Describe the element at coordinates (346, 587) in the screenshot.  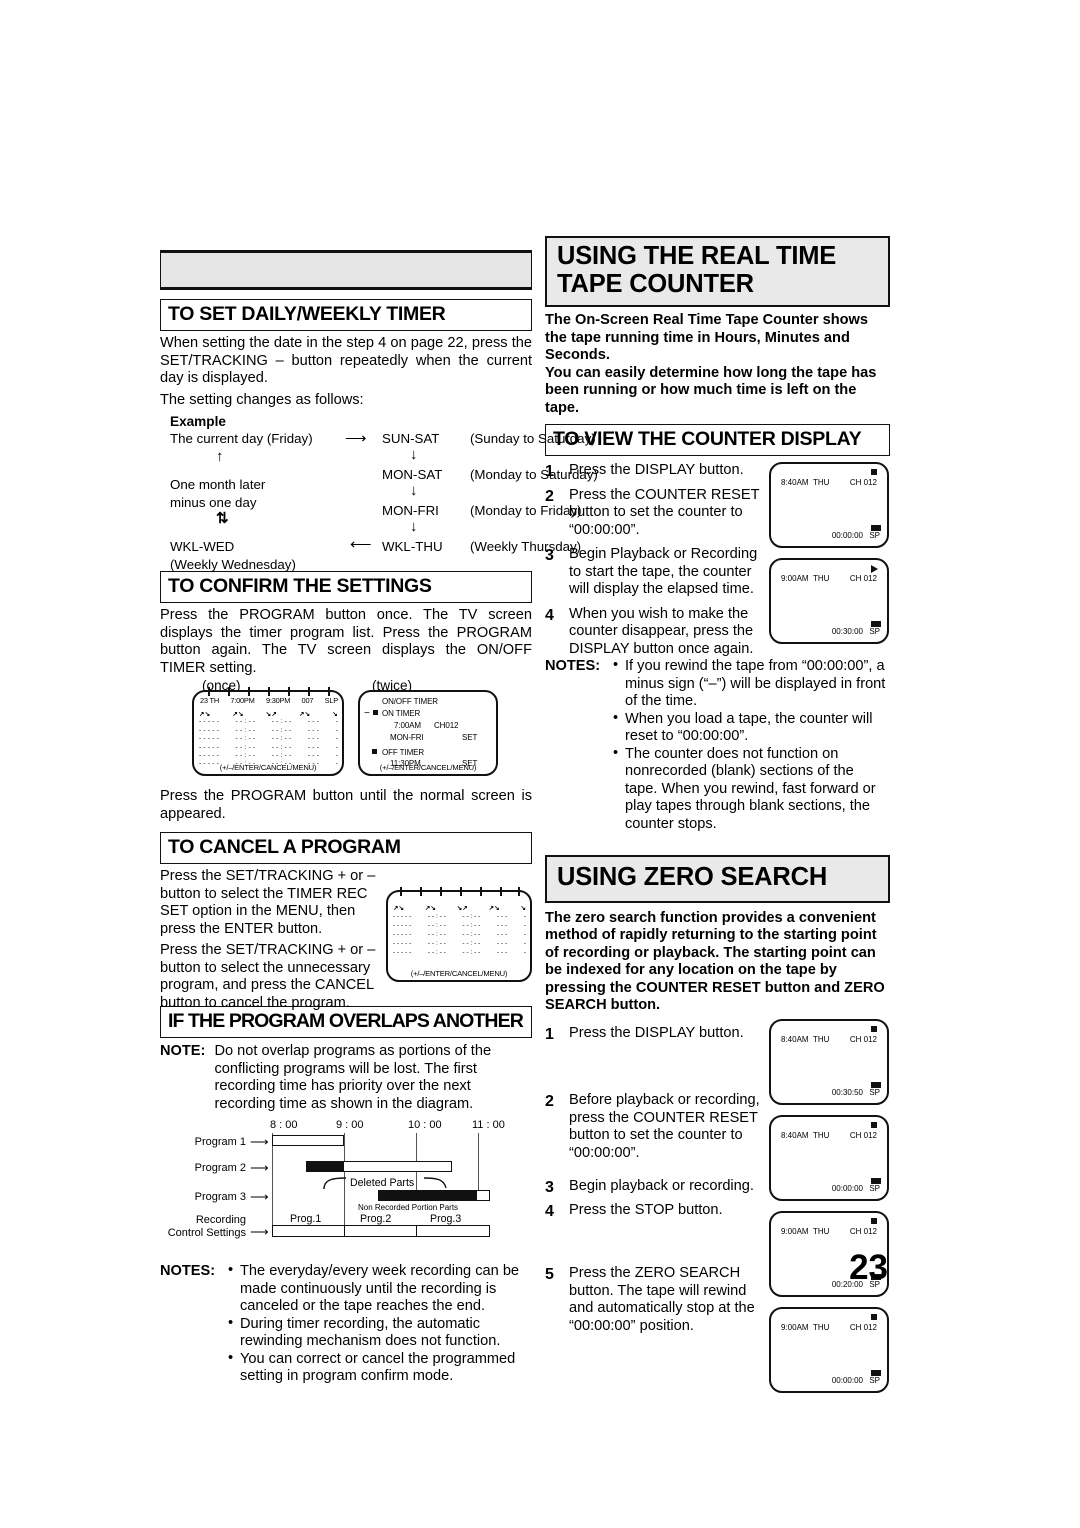
I see `heading-to-confirm-the-settings: TO CONFIRM THE SETTINGS` at that location.